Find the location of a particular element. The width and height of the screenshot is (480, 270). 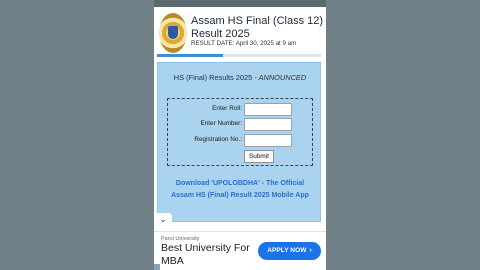

card-title-text: HS (Final) Results 2025 is located at coordinates (213, 77).